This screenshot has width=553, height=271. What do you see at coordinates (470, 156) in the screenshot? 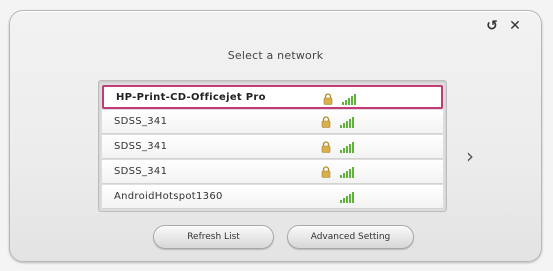
I see `chevron-right-icon: ›` at bounding box center [470, 156].